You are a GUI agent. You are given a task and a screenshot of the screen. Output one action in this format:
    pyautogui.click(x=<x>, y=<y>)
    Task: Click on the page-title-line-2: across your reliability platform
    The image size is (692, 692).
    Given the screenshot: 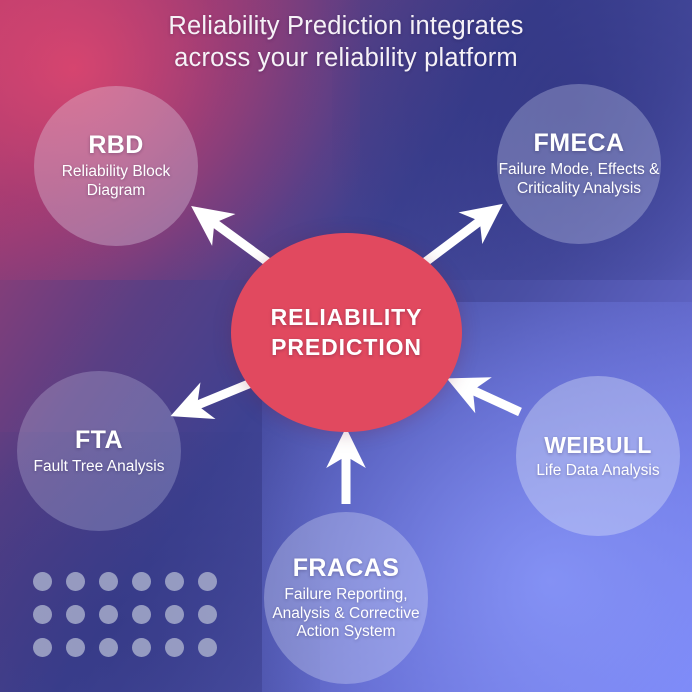 What is the action you would take?
    pyautogui.click(x=346, y=57)
    